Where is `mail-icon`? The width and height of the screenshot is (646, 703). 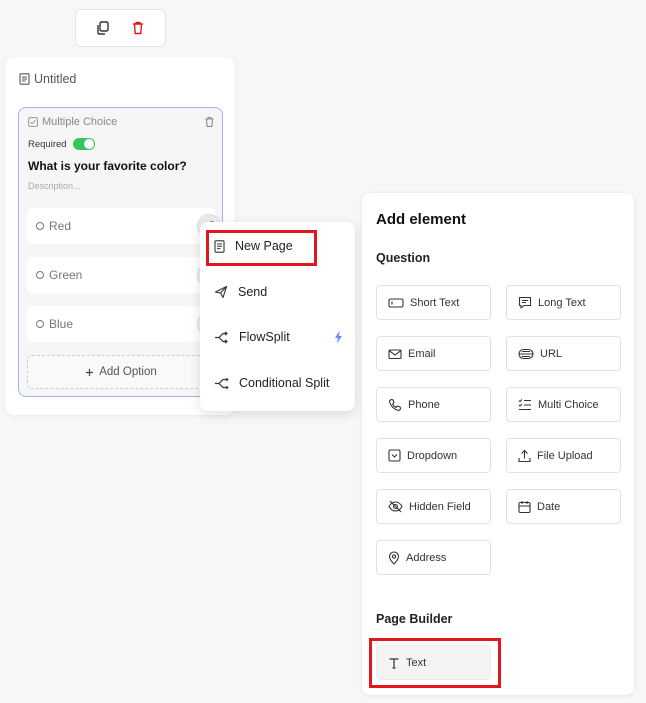 mail-icon is located at coordinates (395, 354).